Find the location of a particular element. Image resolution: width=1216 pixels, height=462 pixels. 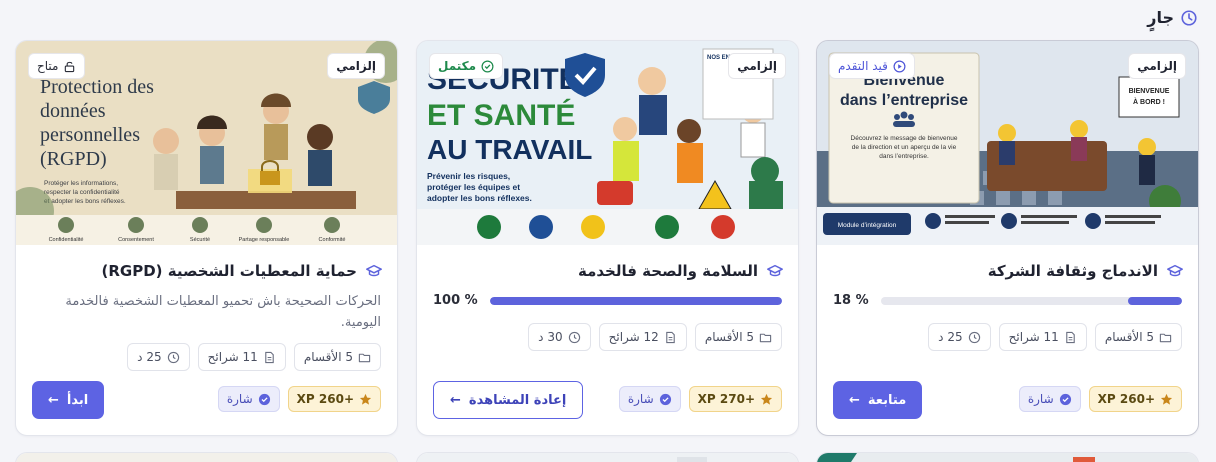

svg-text: AU TRAVAIL is located at coordinates (509, 149).